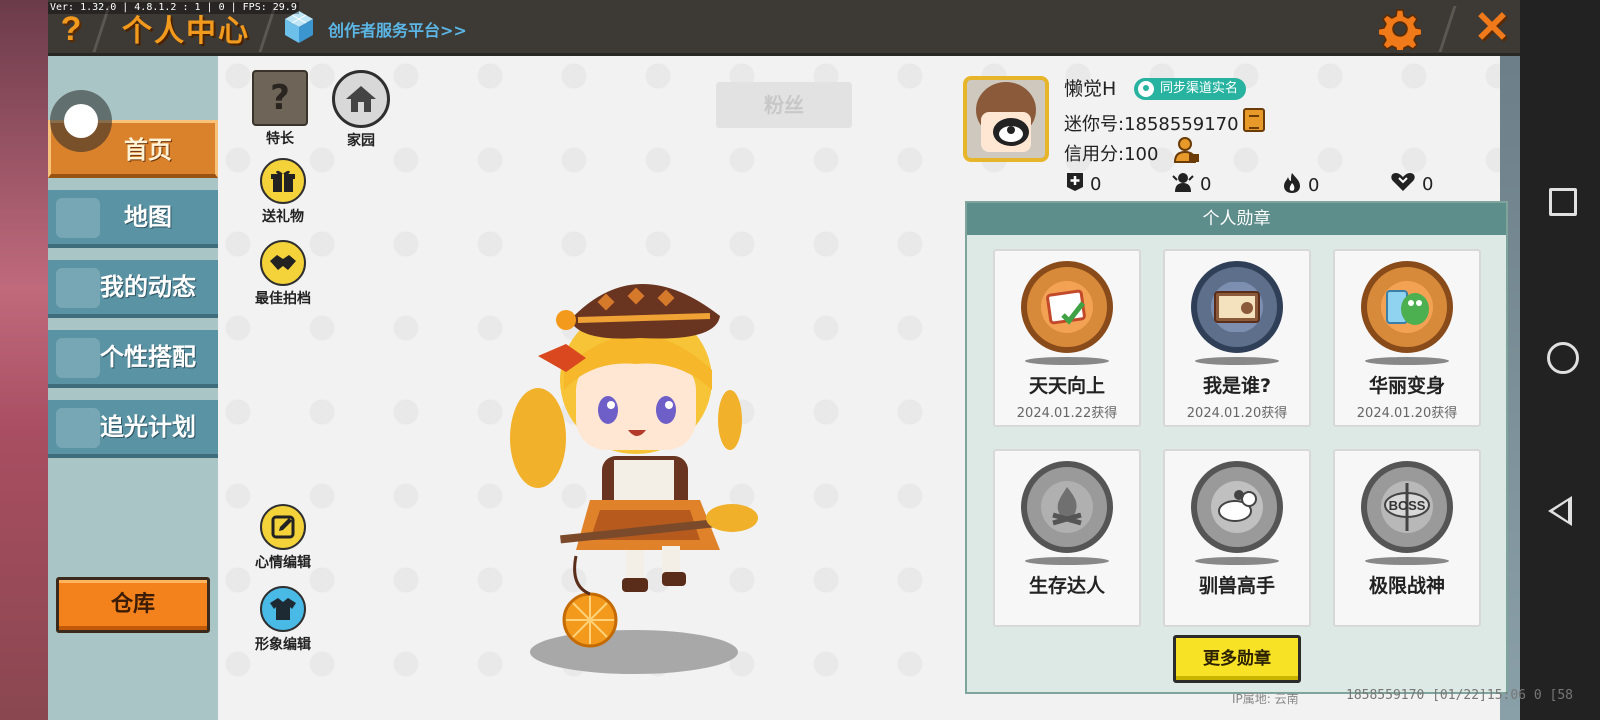 The height and width of the screenshot is (720, 1600). What do you see at coordinates (283, 645) in the screenshot?
I see `avatar-edit-label: 形象编辑` at bounding box center [283, 645].